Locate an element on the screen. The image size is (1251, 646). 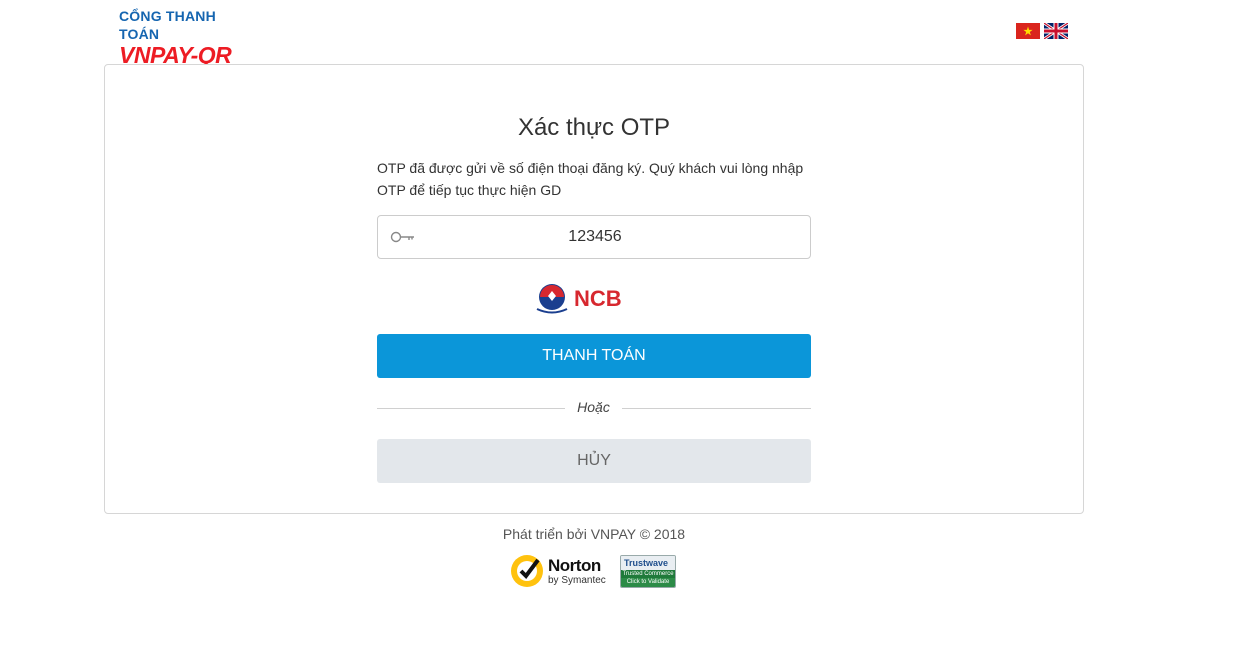
key-icon is located at coordinates (402, 237).